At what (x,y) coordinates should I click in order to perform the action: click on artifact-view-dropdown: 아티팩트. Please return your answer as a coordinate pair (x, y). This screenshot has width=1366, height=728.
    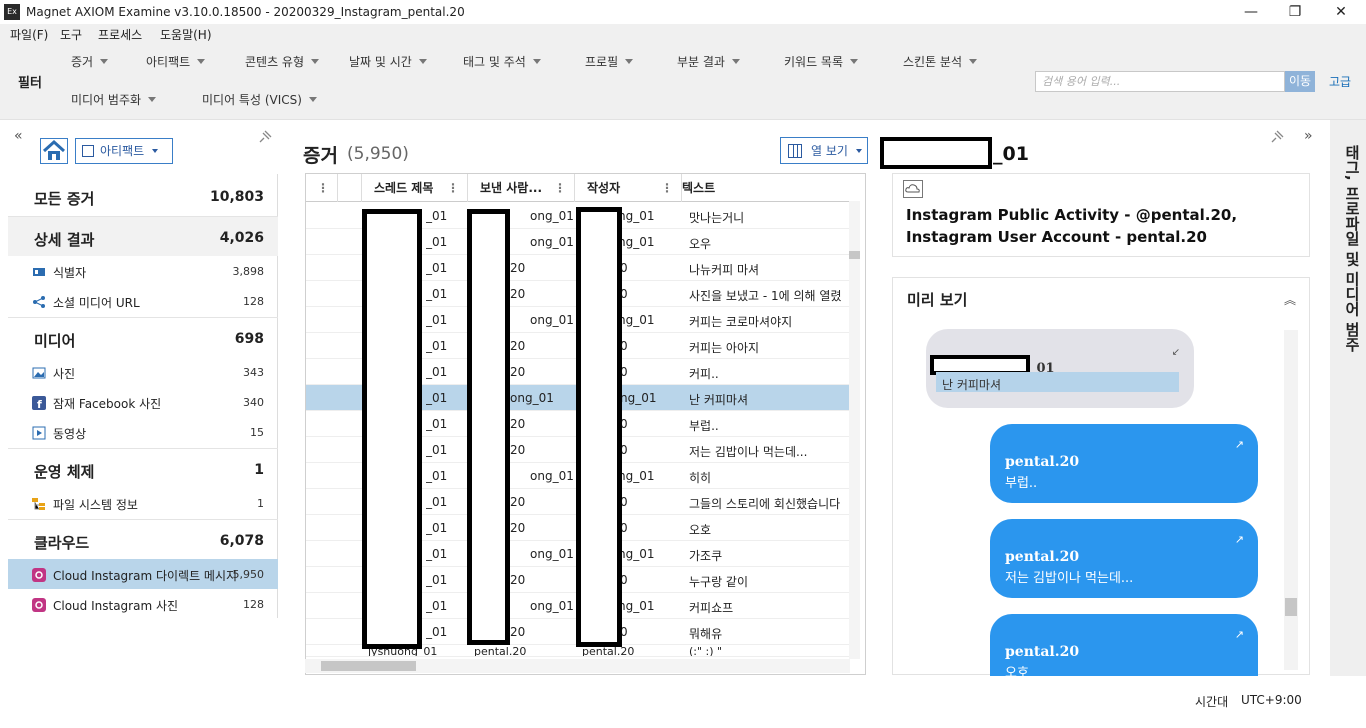
    Looking at the image, I should click on (124, 151).